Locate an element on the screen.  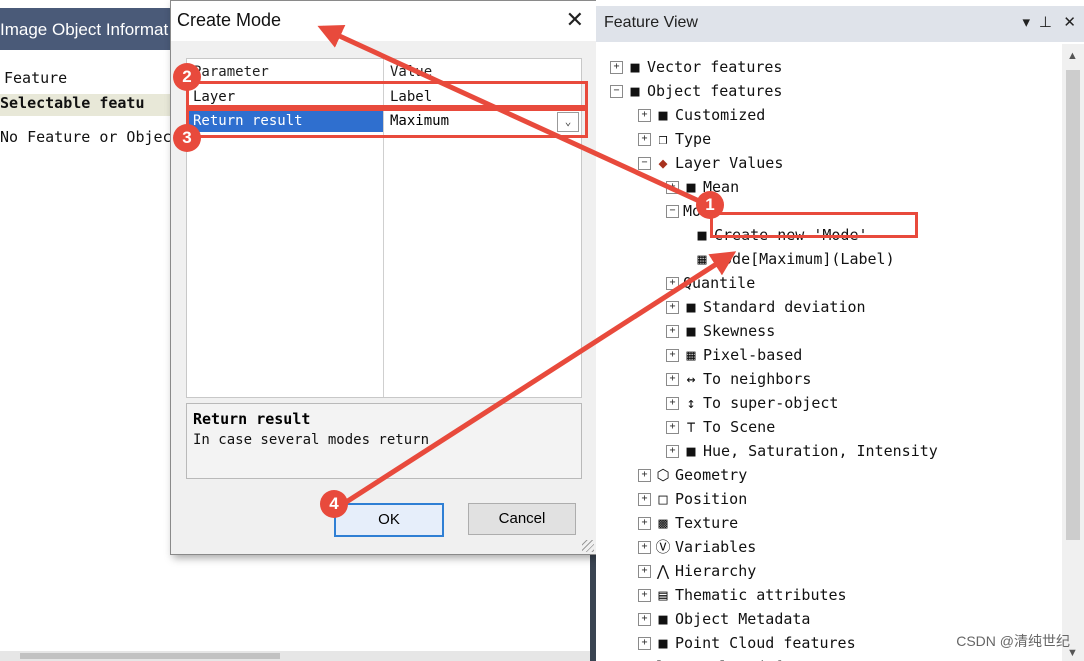
value-column-header: Value is located at coordinates (411, 72).